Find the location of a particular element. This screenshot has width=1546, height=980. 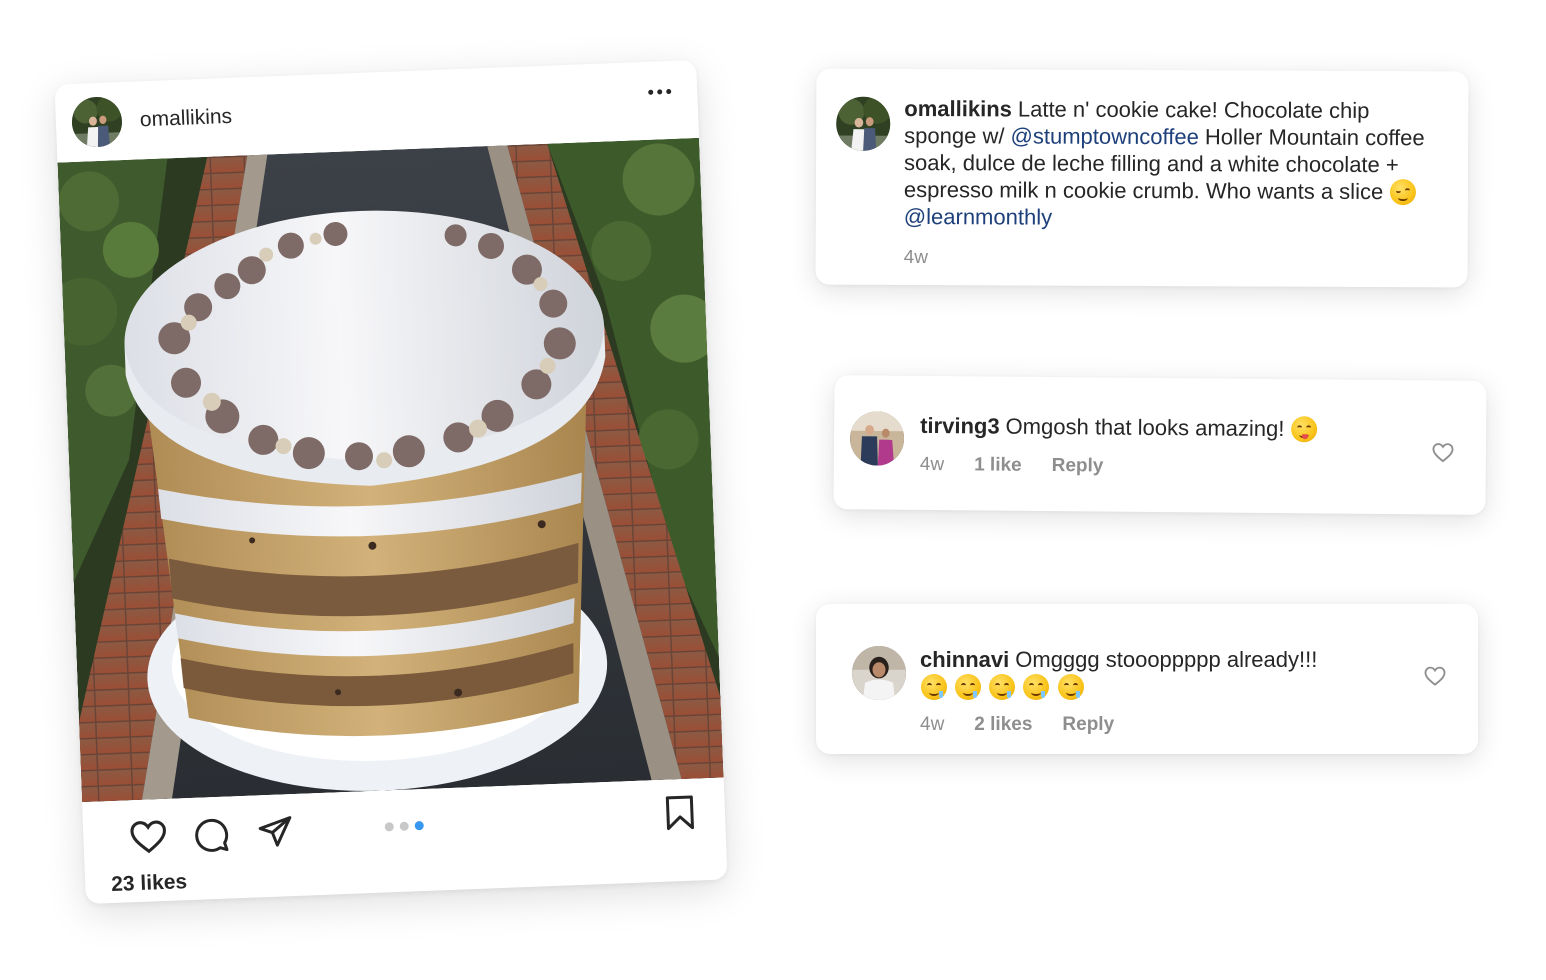

comment-like-count: 1 like is located at coordinates (998, 465).